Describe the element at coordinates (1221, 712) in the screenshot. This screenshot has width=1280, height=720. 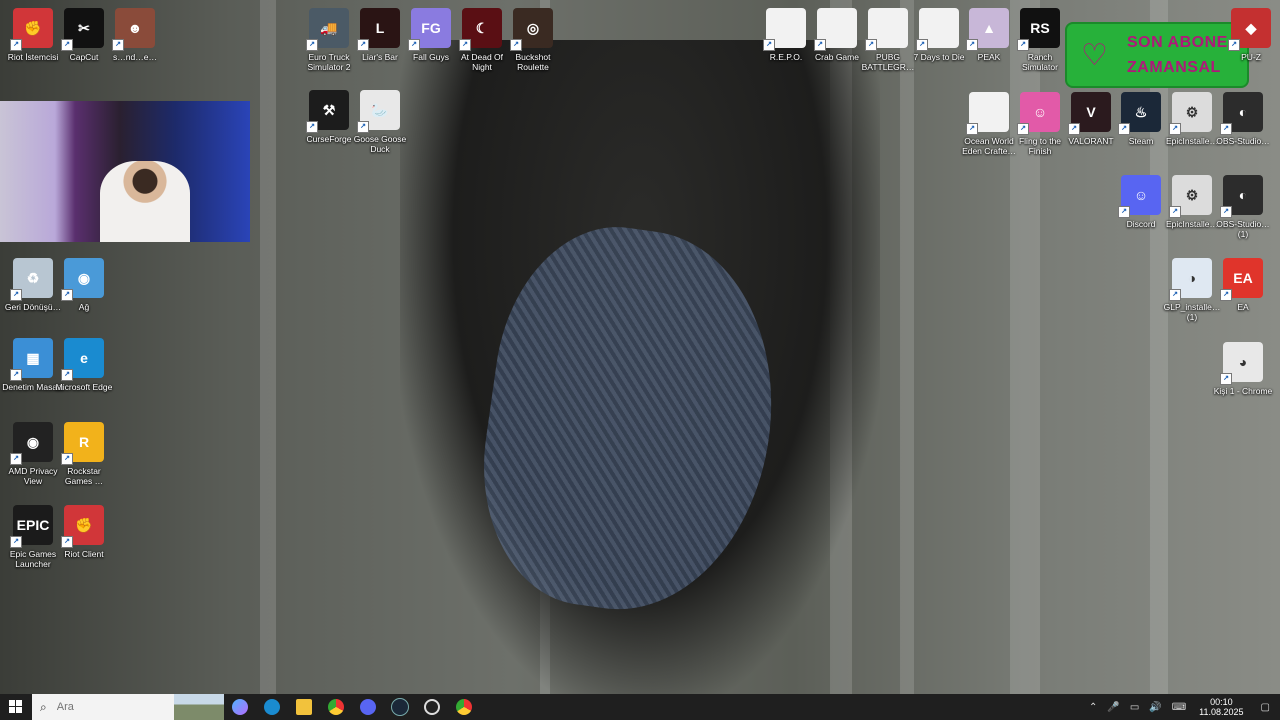
I see `clock-date: 11.08.2025` at that location.